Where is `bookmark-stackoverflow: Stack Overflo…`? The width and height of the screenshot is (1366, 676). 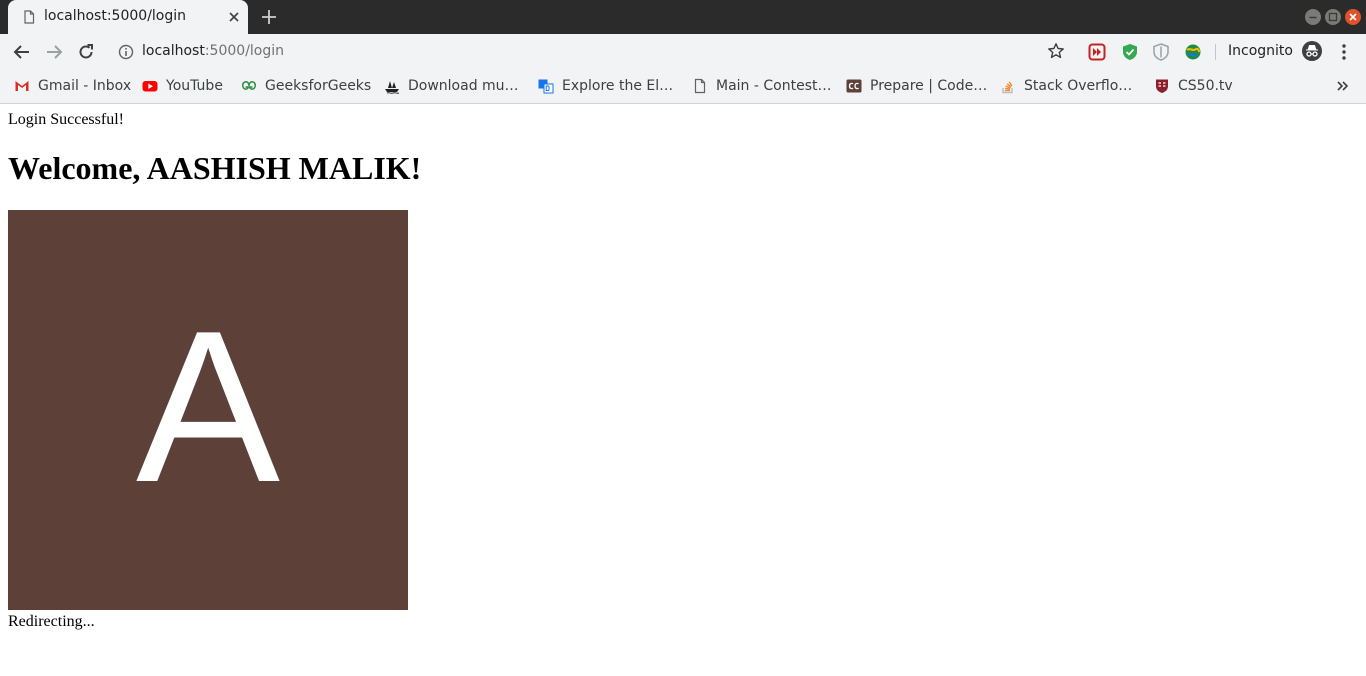 bookmark-stackoverflow: Stack Overflo… is located at coordinates (1070, 86).